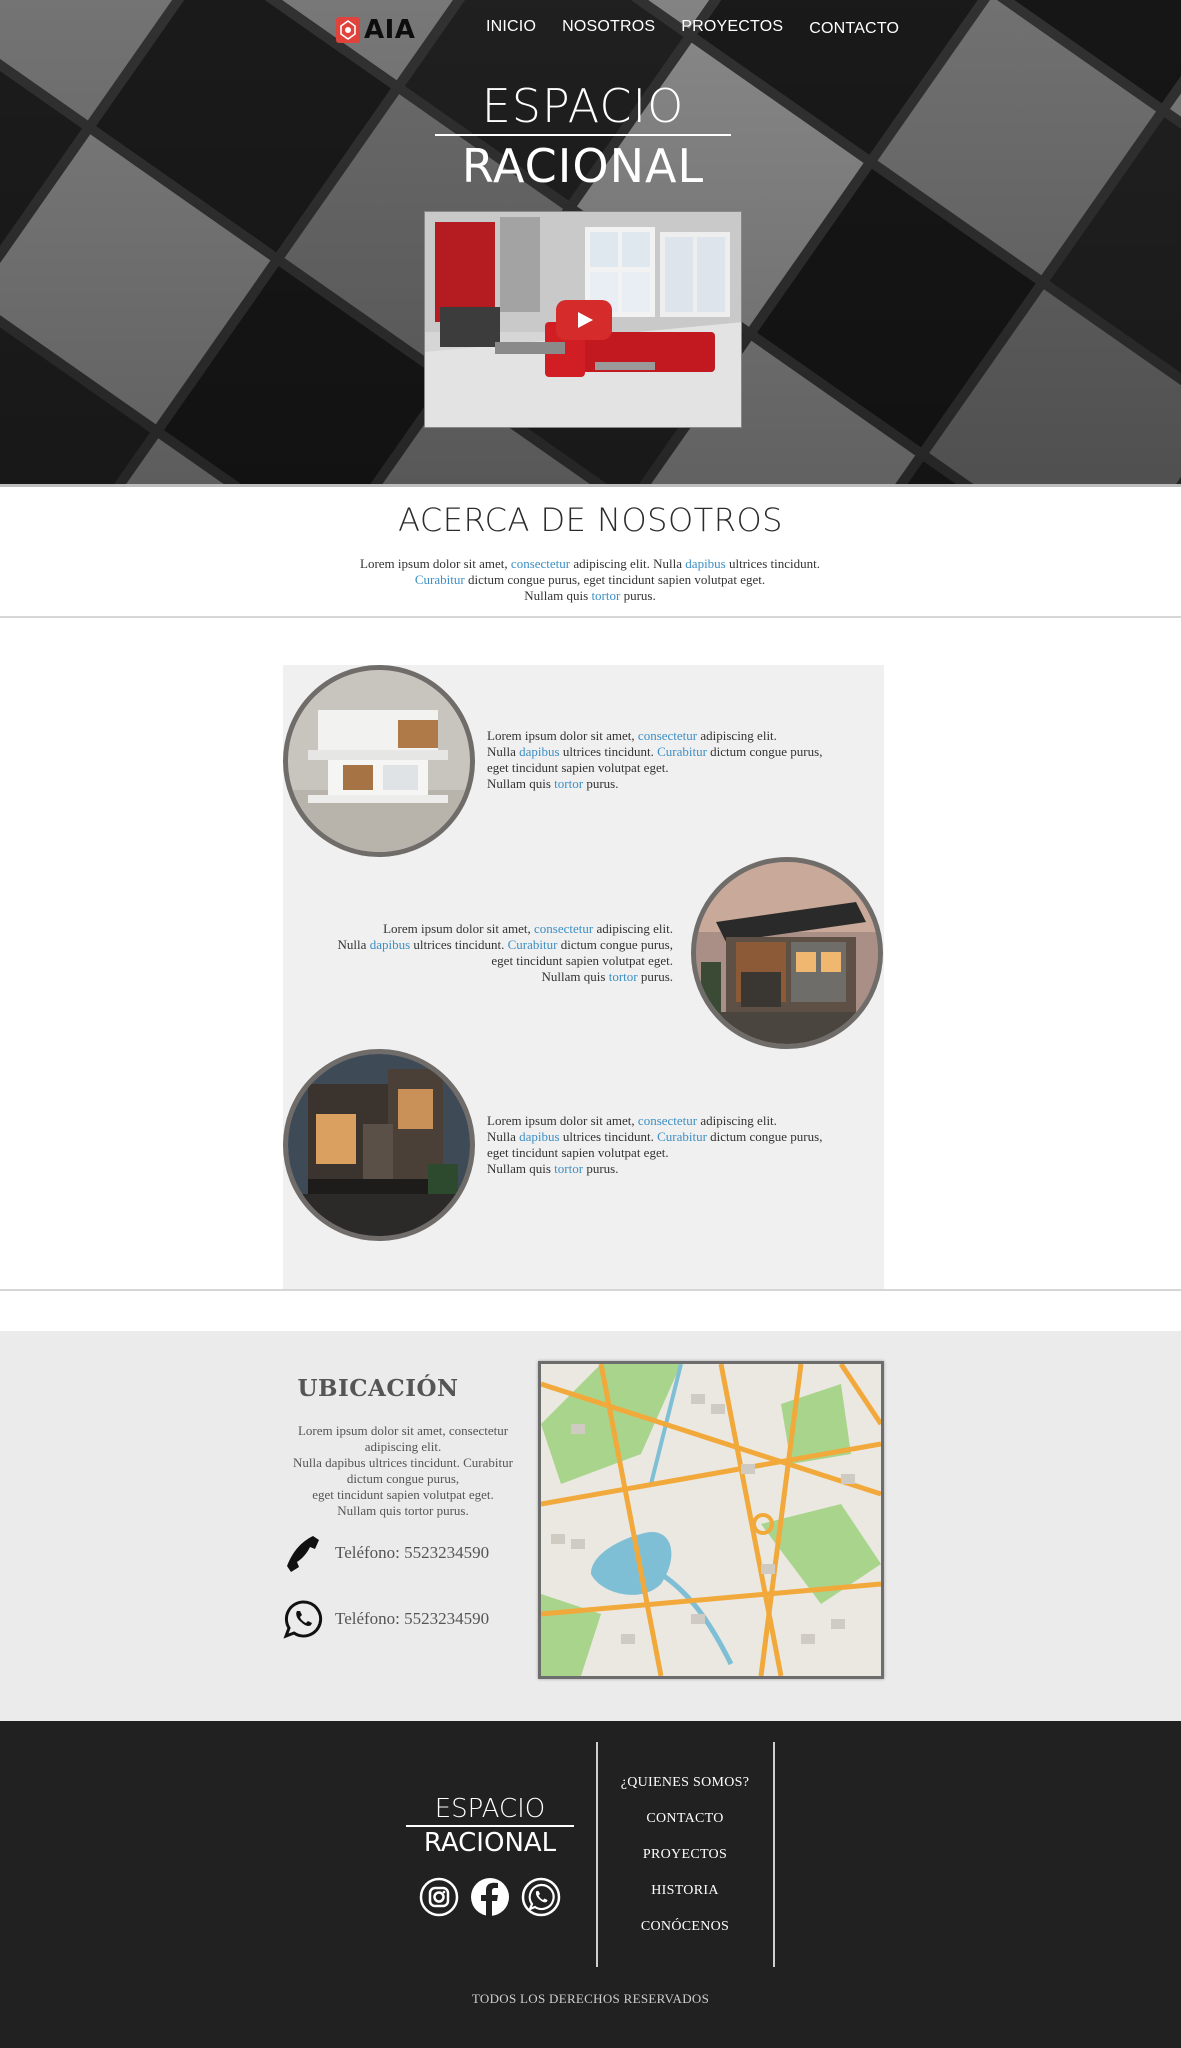 This screenshot has height=2048, width=1181. What do you see at coordinates (597, 1854) in the screenshot?
I see `footer-divider-left` at bounding box center [597, 1854].